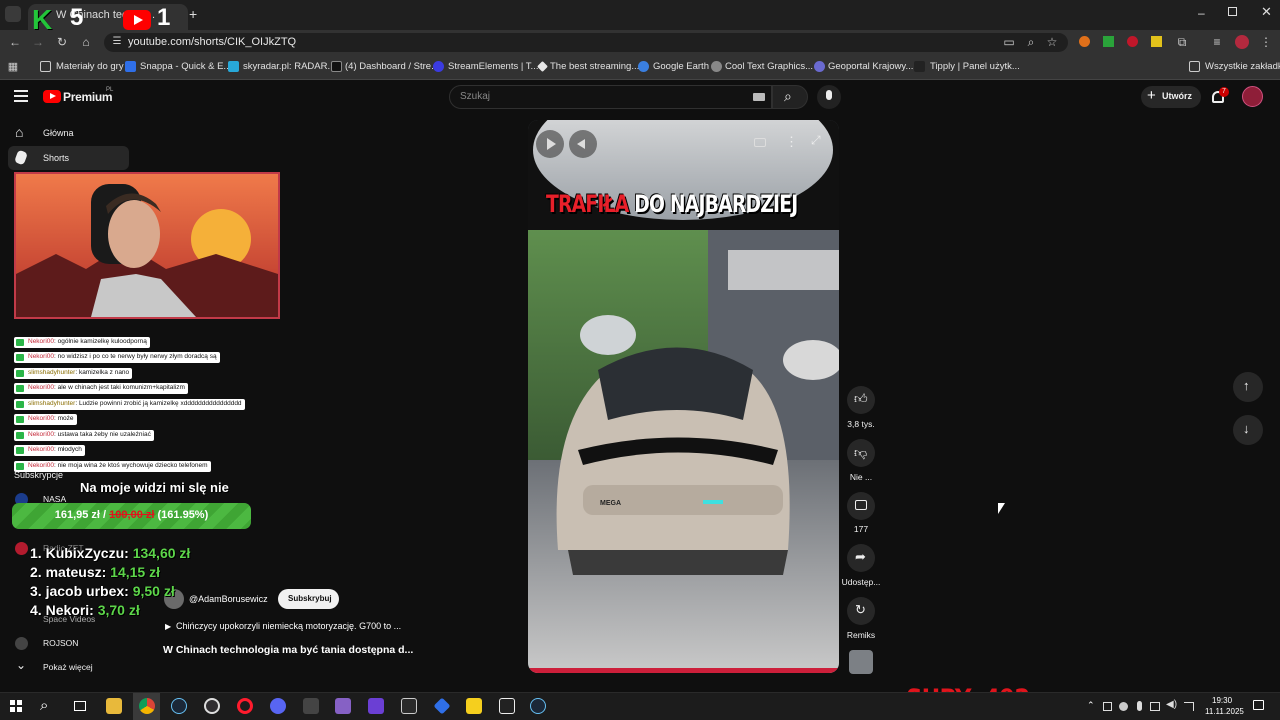 The width and height of the screenshot is (1280, 720). I want to click on donor-amount: 134,60 zł, so click(161, 553).